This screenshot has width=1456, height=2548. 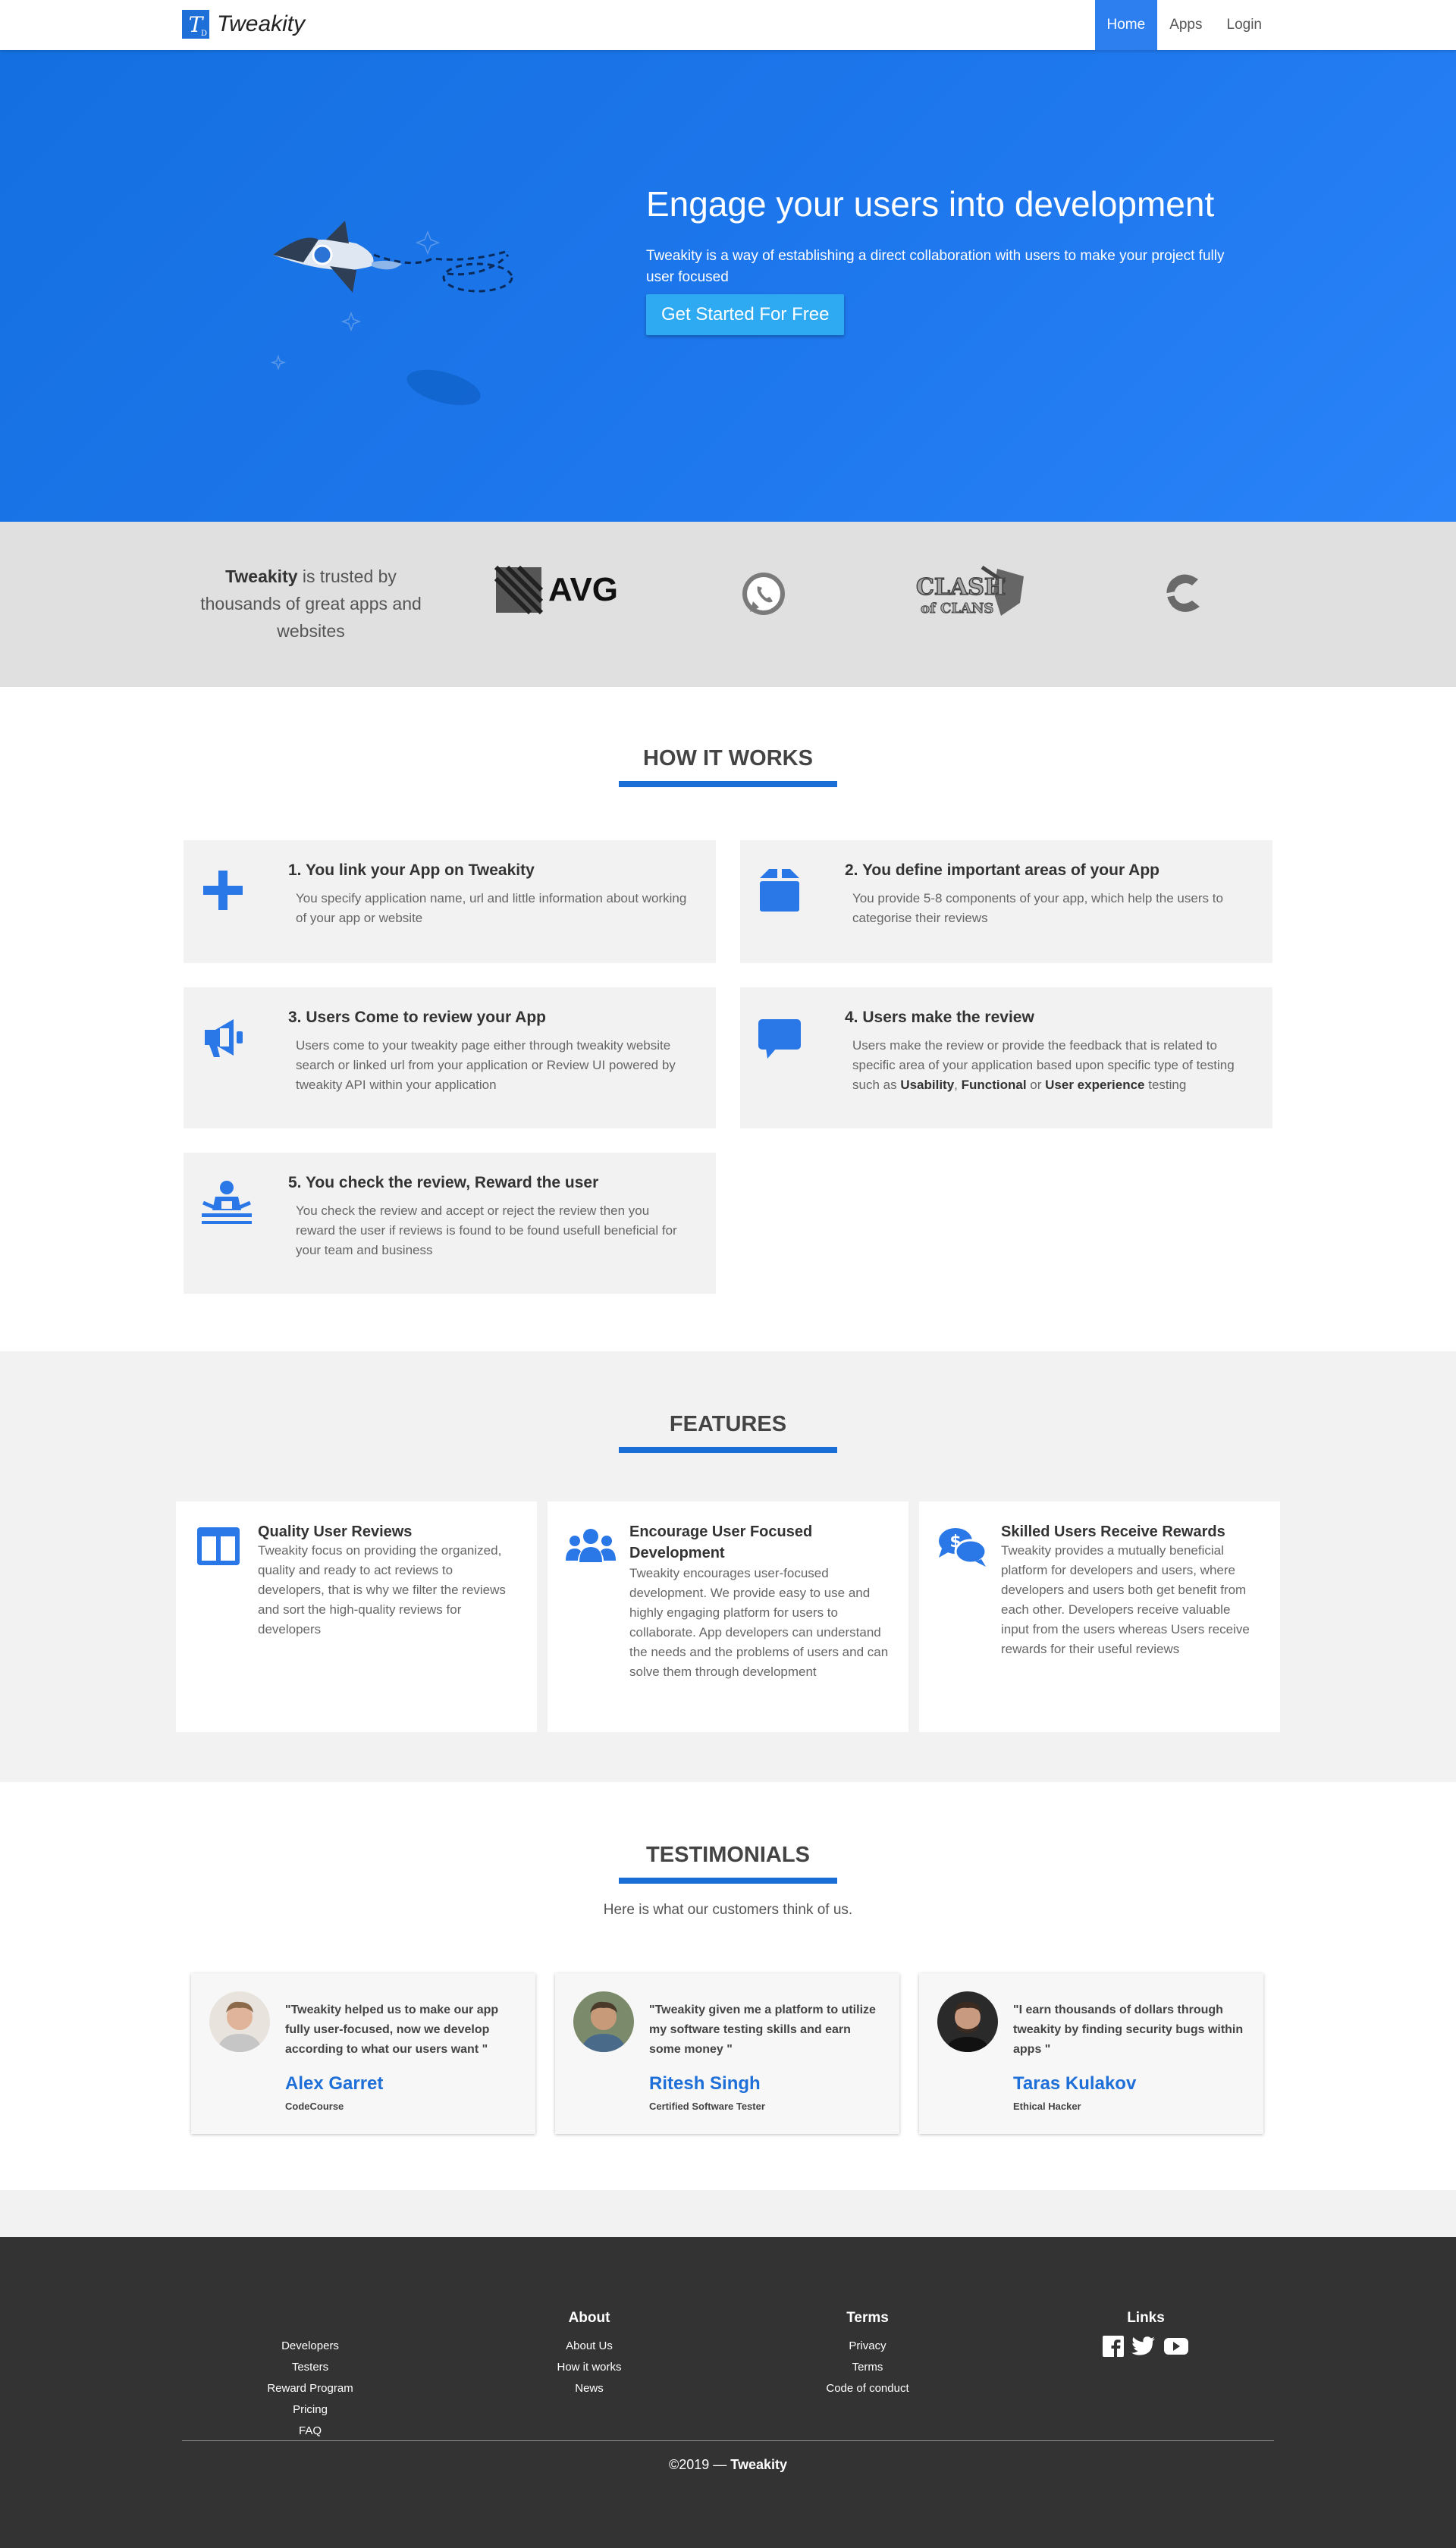 I want to click on brand: T D Tweakity, so click(x=243, y=24).